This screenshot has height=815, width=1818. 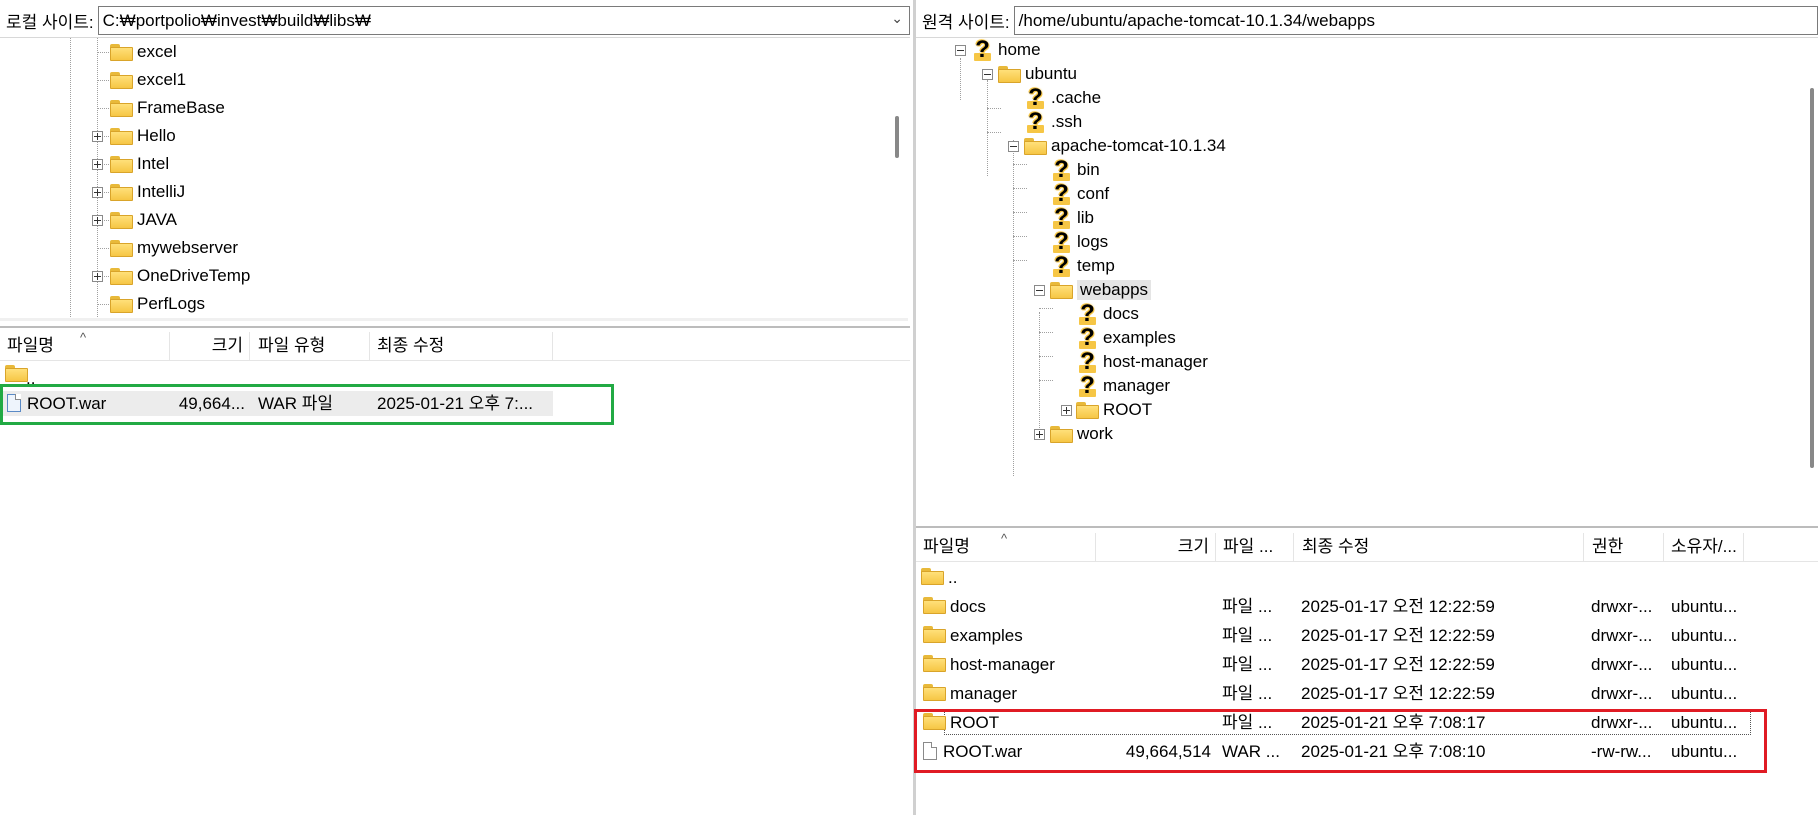 I want to click on remote-tree-manager: ? manager, so click(x=1123, y=386).